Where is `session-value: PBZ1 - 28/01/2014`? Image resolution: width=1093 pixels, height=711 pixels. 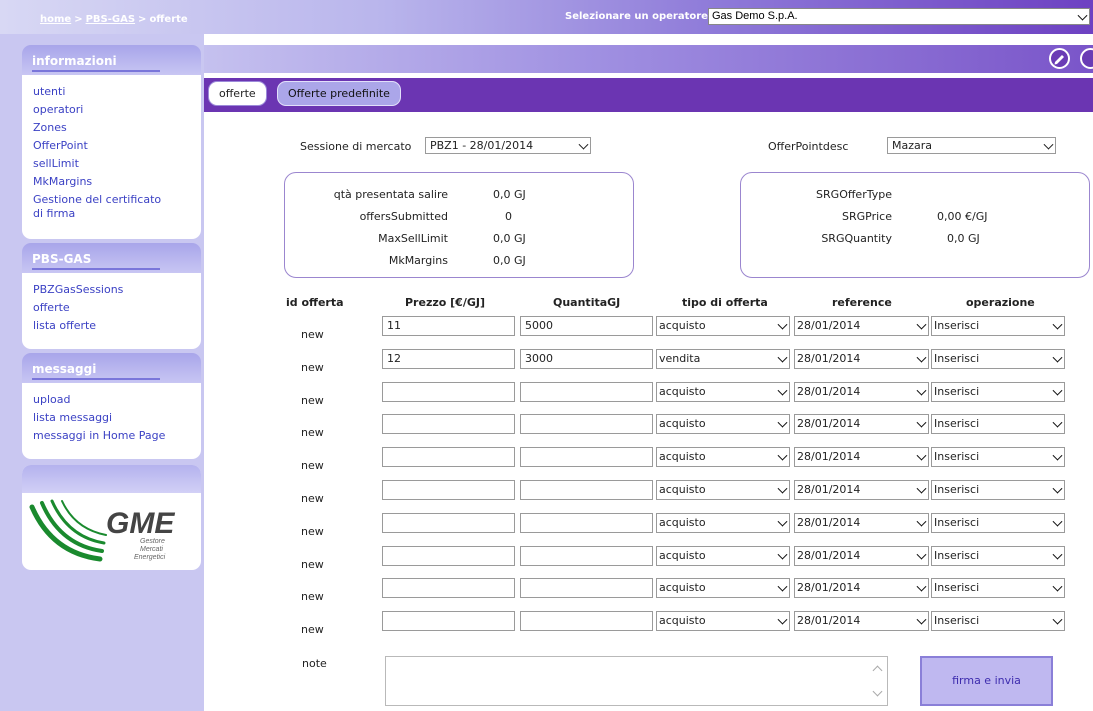 session-value: PBZ1 - 28/01/2014 is located at coordinates (482, 145).